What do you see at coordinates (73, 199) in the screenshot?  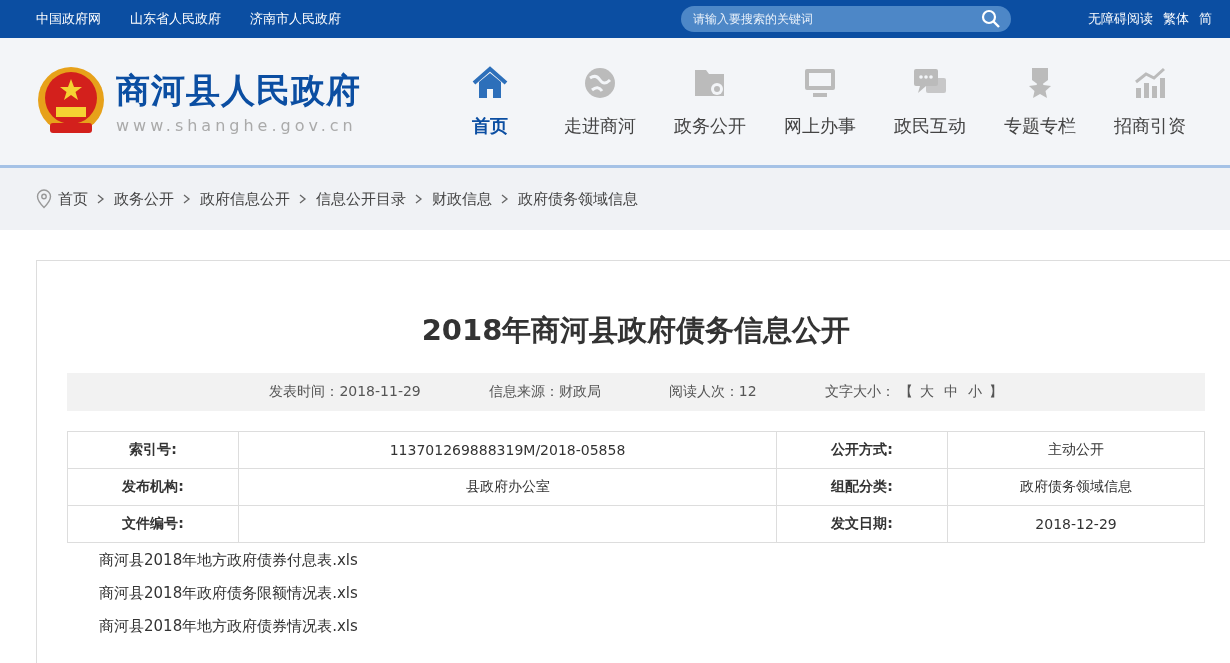 I see `breadcrumb-link: 首页` at bounding box center [73, 199].